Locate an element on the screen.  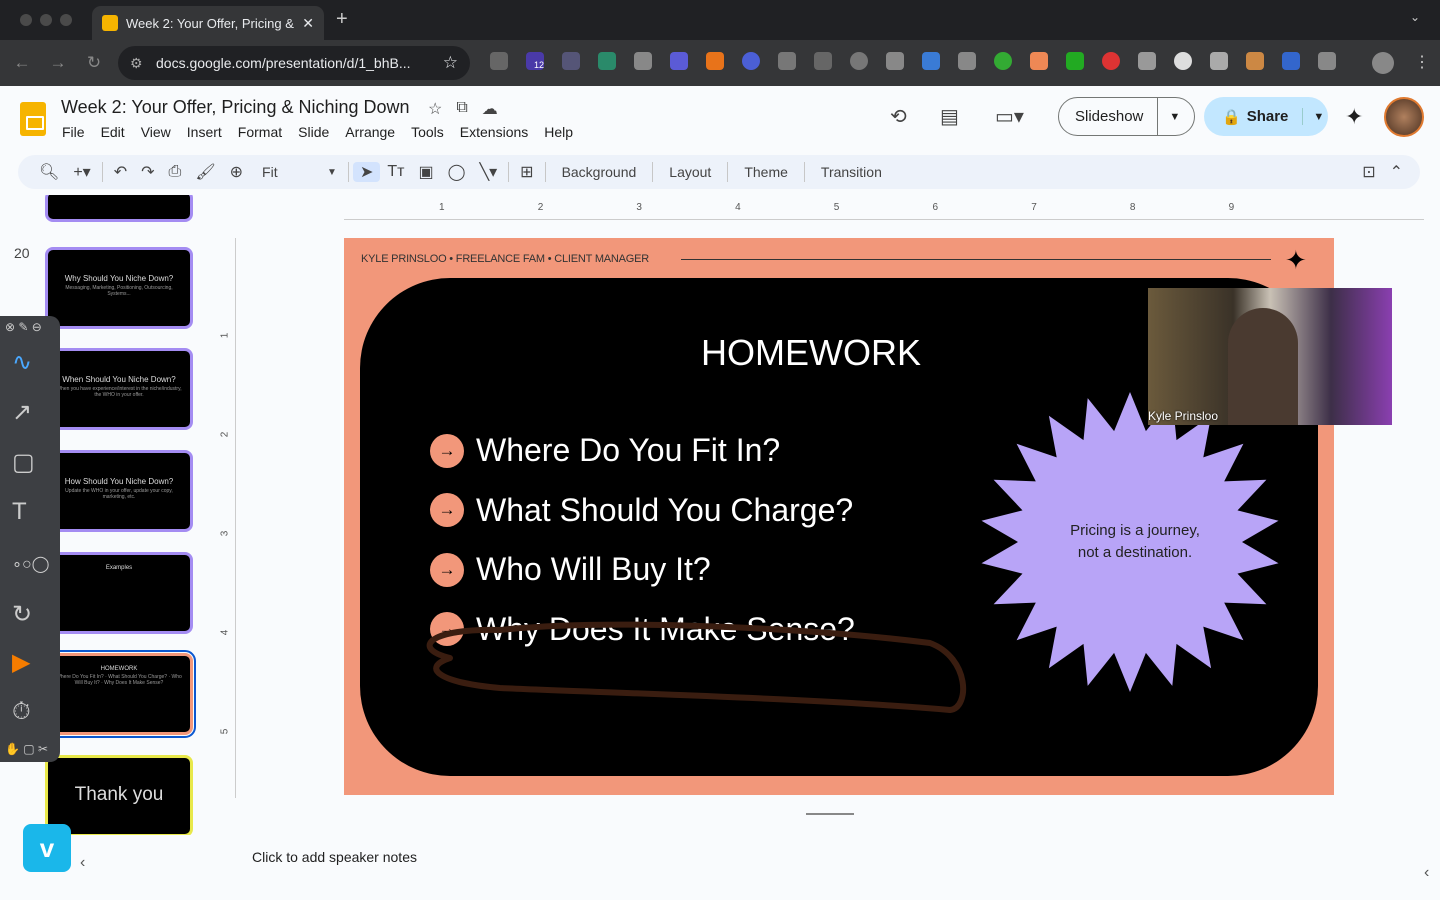
search-menus-icon: 🔍︎ is located at coordinates (49, 172).